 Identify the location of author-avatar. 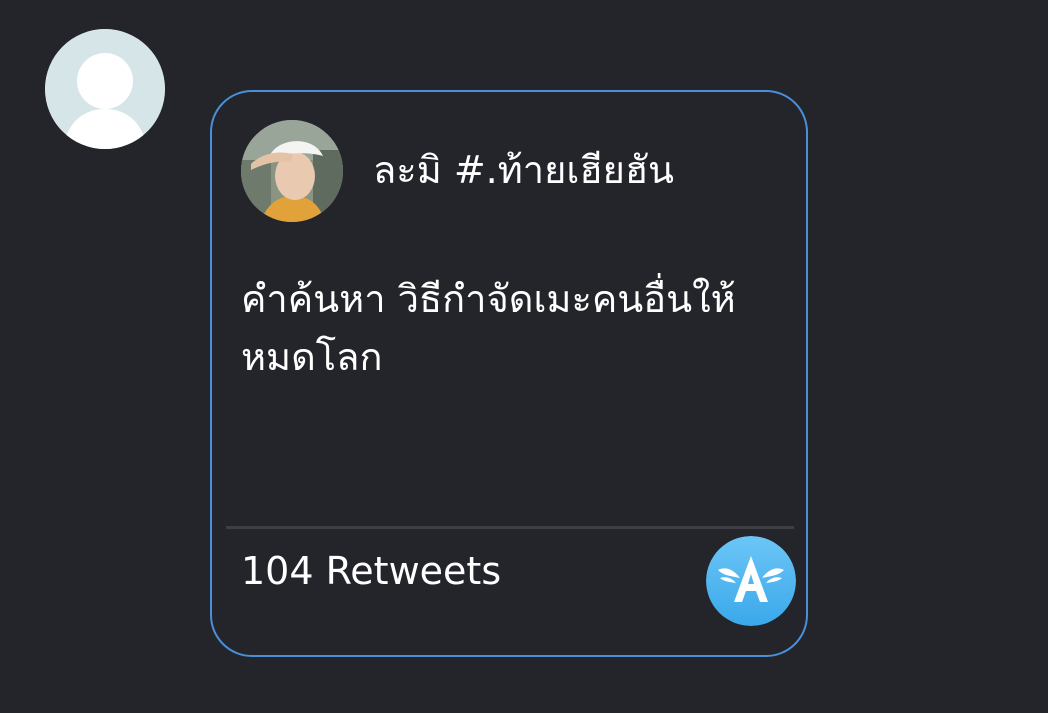
(292, 171).